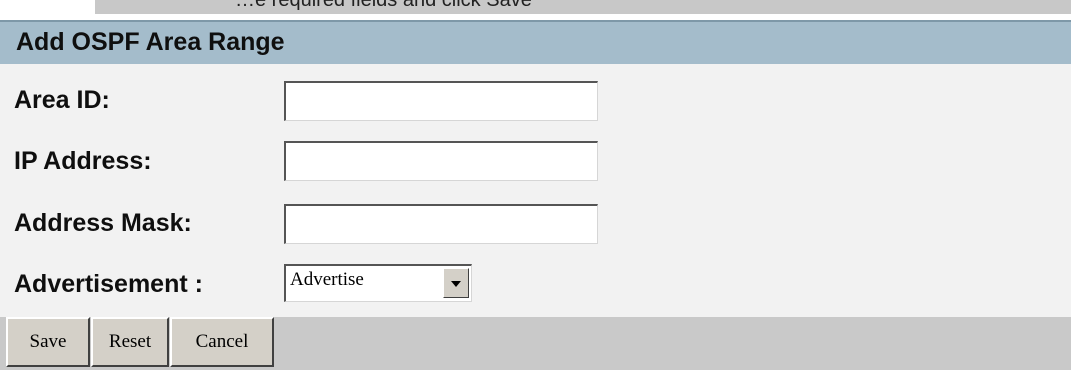 The height and width of the screenshot is (370, 1071). What do you see at coordinates (441, 161) in the screenshot?
I see `ip-address-input` at bounding box center [441, 161].